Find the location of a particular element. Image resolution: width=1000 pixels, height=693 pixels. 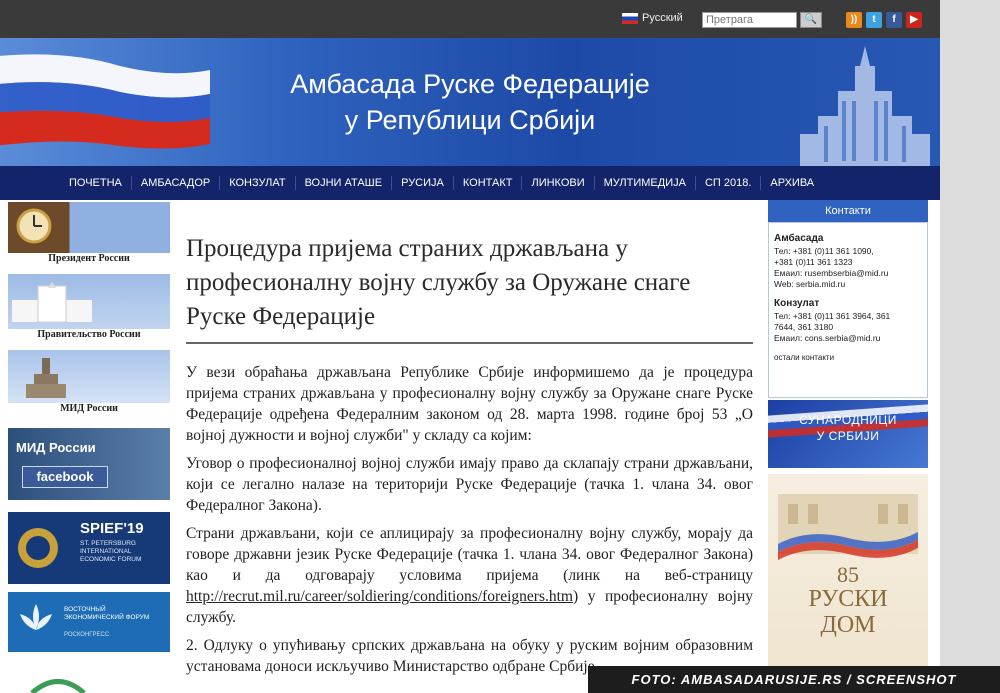

mfa-building-icon is located at coordinates (46, 378).